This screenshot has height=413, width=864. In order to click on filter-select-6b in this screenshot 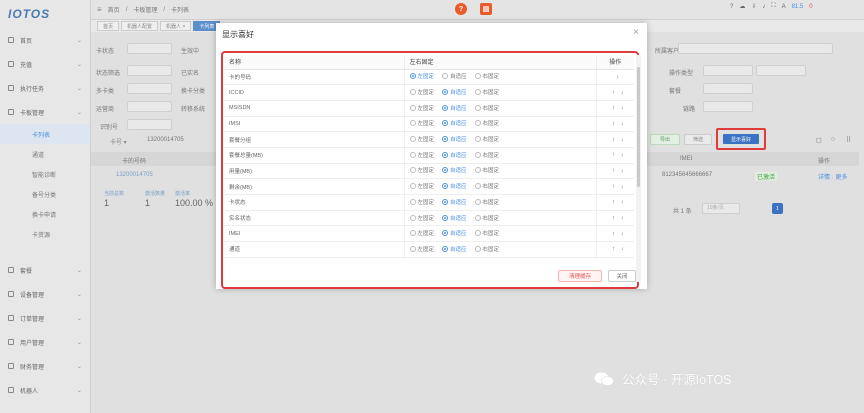, I will do `click(781, 70)`.